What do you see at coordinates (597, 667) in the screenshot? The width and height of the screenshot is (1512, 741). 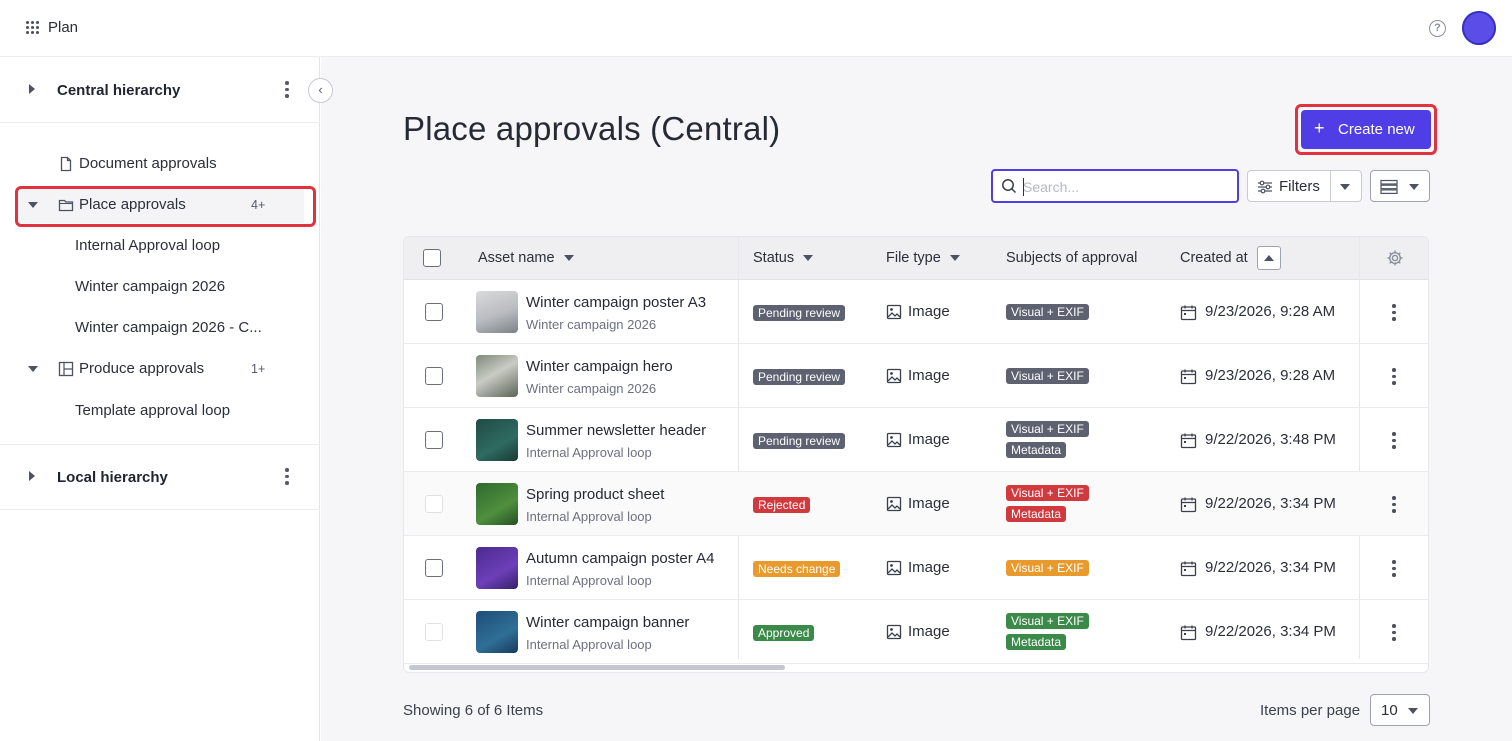 I see `horizontal-scrollbar` at bounding box center [597, 667].